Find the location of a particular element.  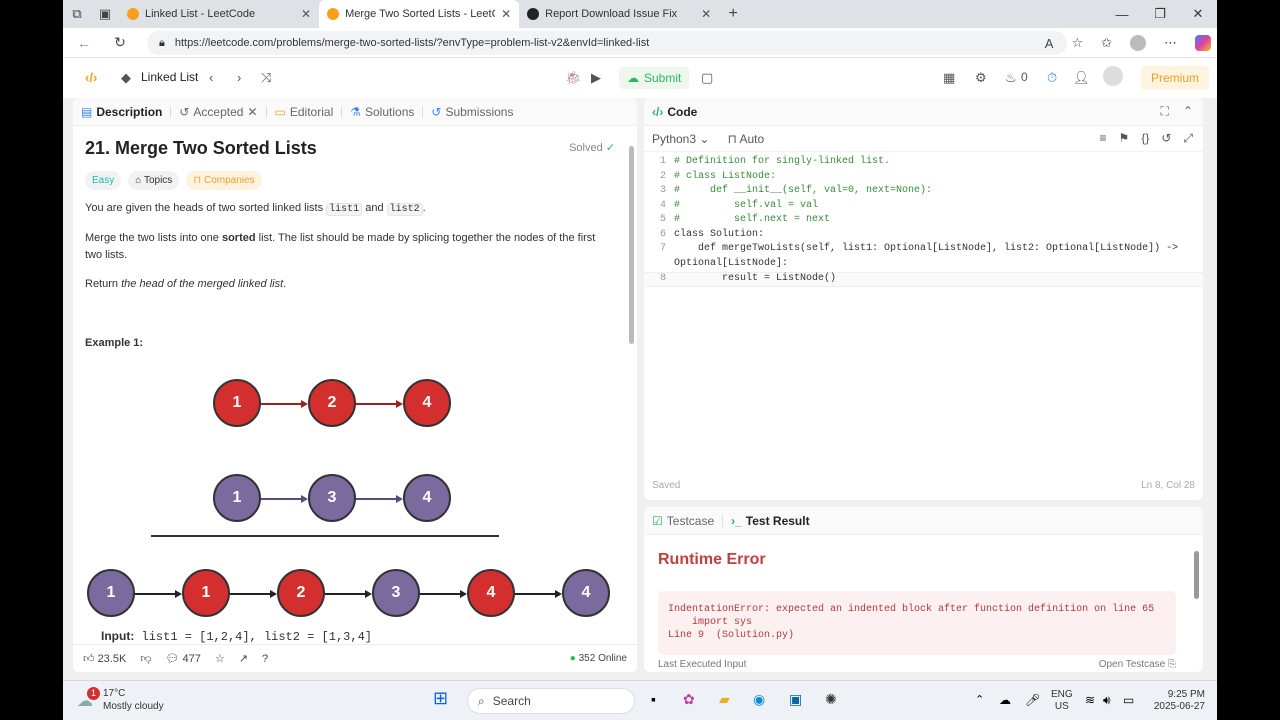

new-tab-icon: + is located at coordinates (733, 14).